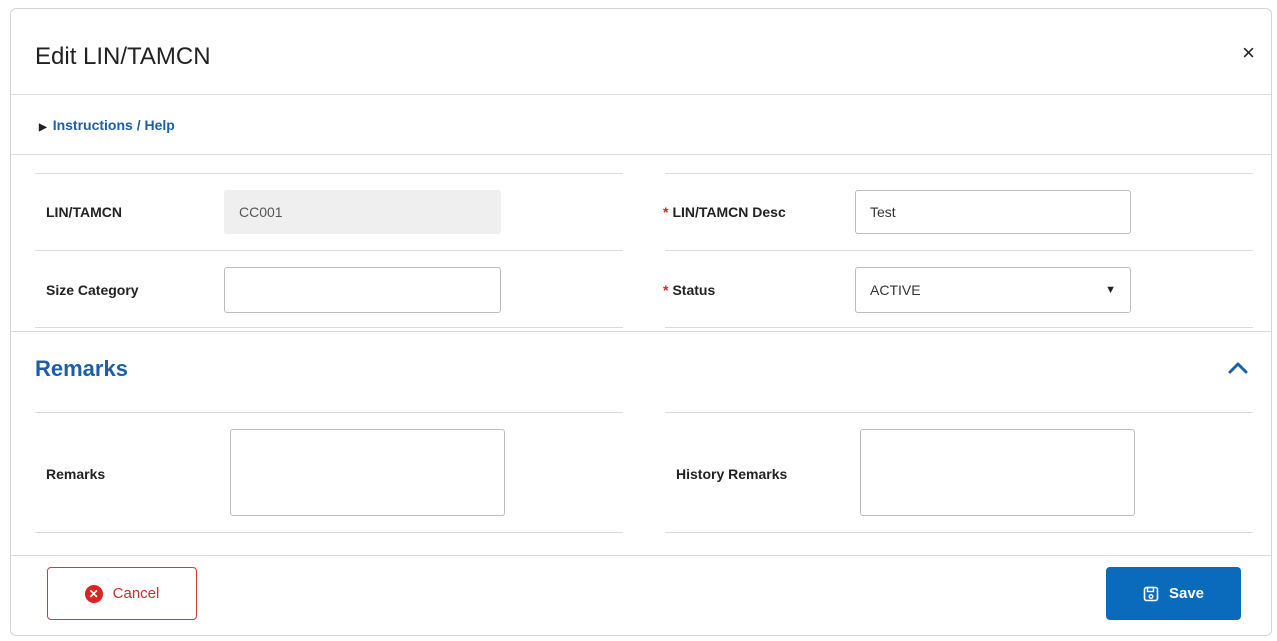  Describe the element at coordinates (1110, 290) in the screenshot. I see `dropdown-caret-icon: ▼` at that location.